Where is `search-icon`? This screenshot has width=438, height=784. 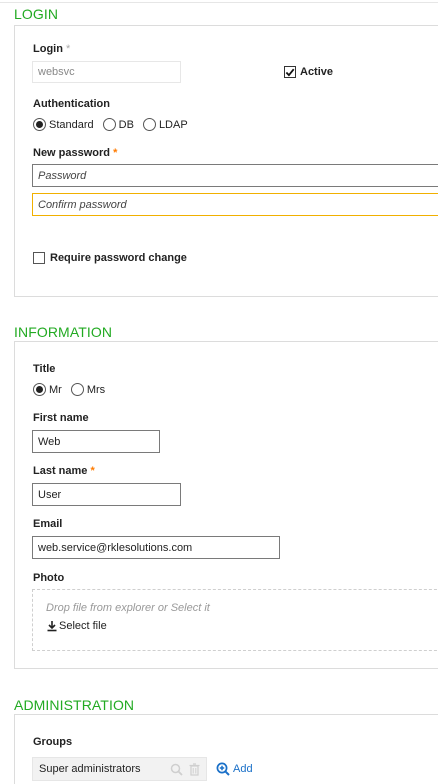 search-icon is located at coordinates (176, 769).